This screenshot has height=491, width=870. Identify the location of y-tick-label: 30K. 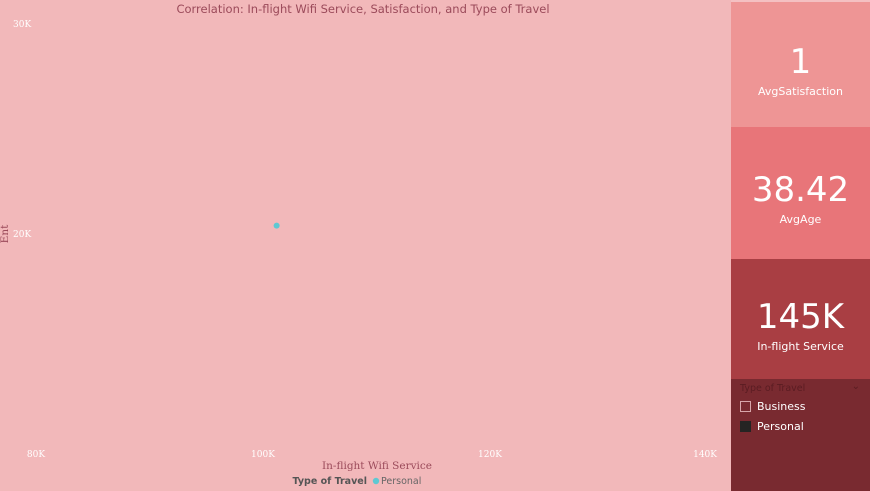
(22, 25).